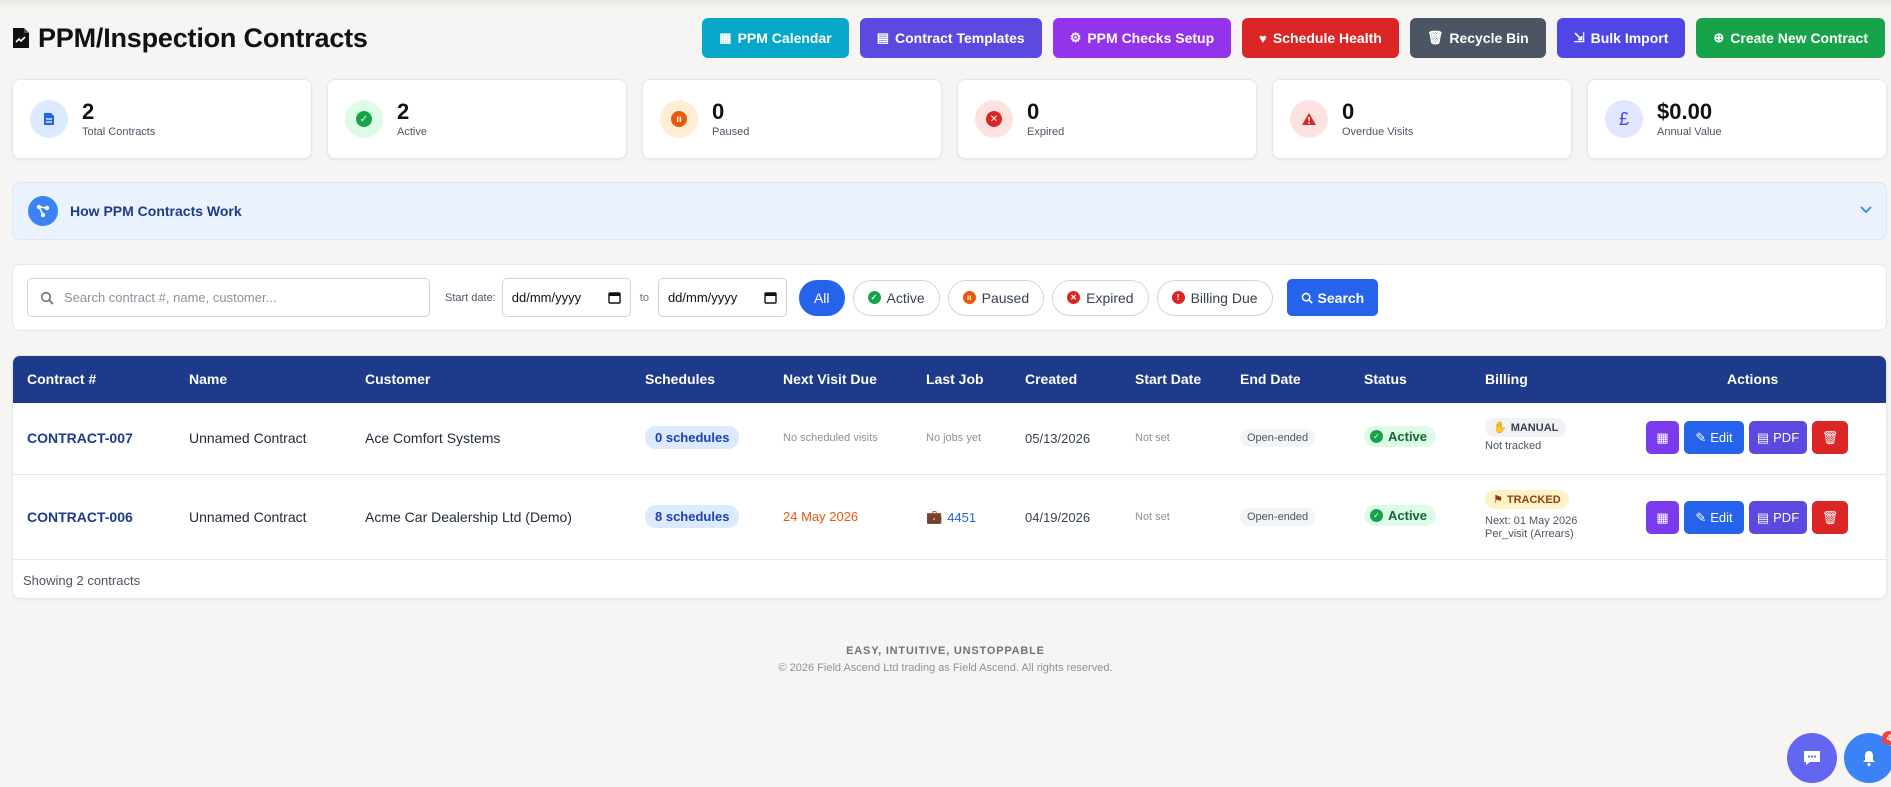 This screenshot has width=1891, height=787. Describe the element at coordinates (1385, 379) in the screenshot. I see `col-status: Status` at that location.